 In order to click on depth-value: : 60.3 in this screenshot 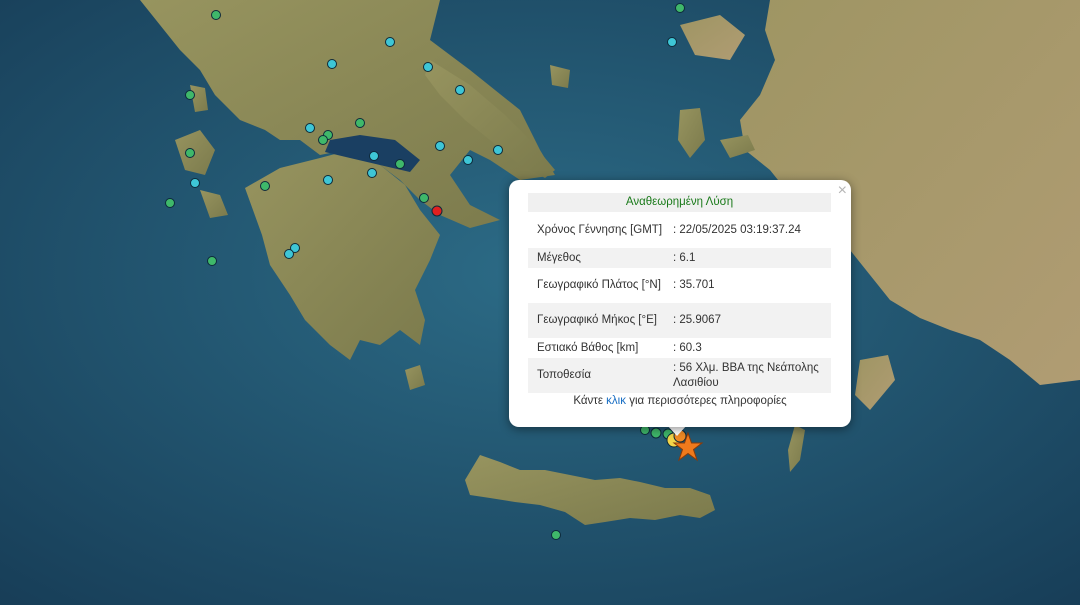, I will do `click(687, 347)`.